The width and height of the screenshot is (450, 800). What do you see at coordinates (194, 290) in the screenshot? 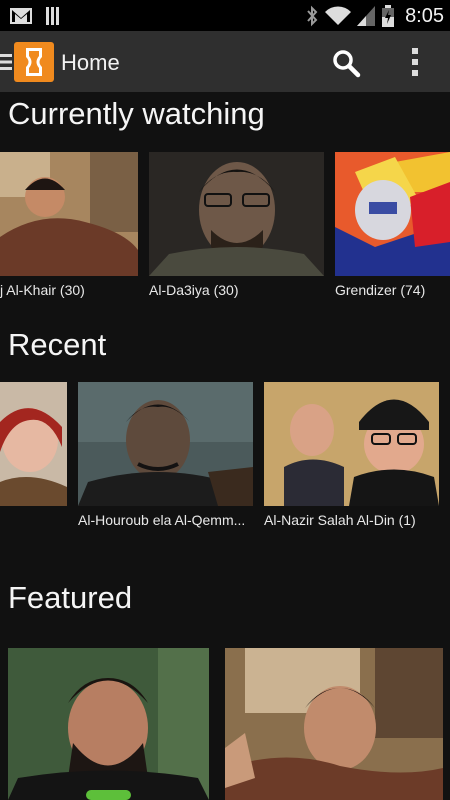
I see `currently-watching-caption-2: Al-Da3iya (30)` at bounding box center [194, 290].